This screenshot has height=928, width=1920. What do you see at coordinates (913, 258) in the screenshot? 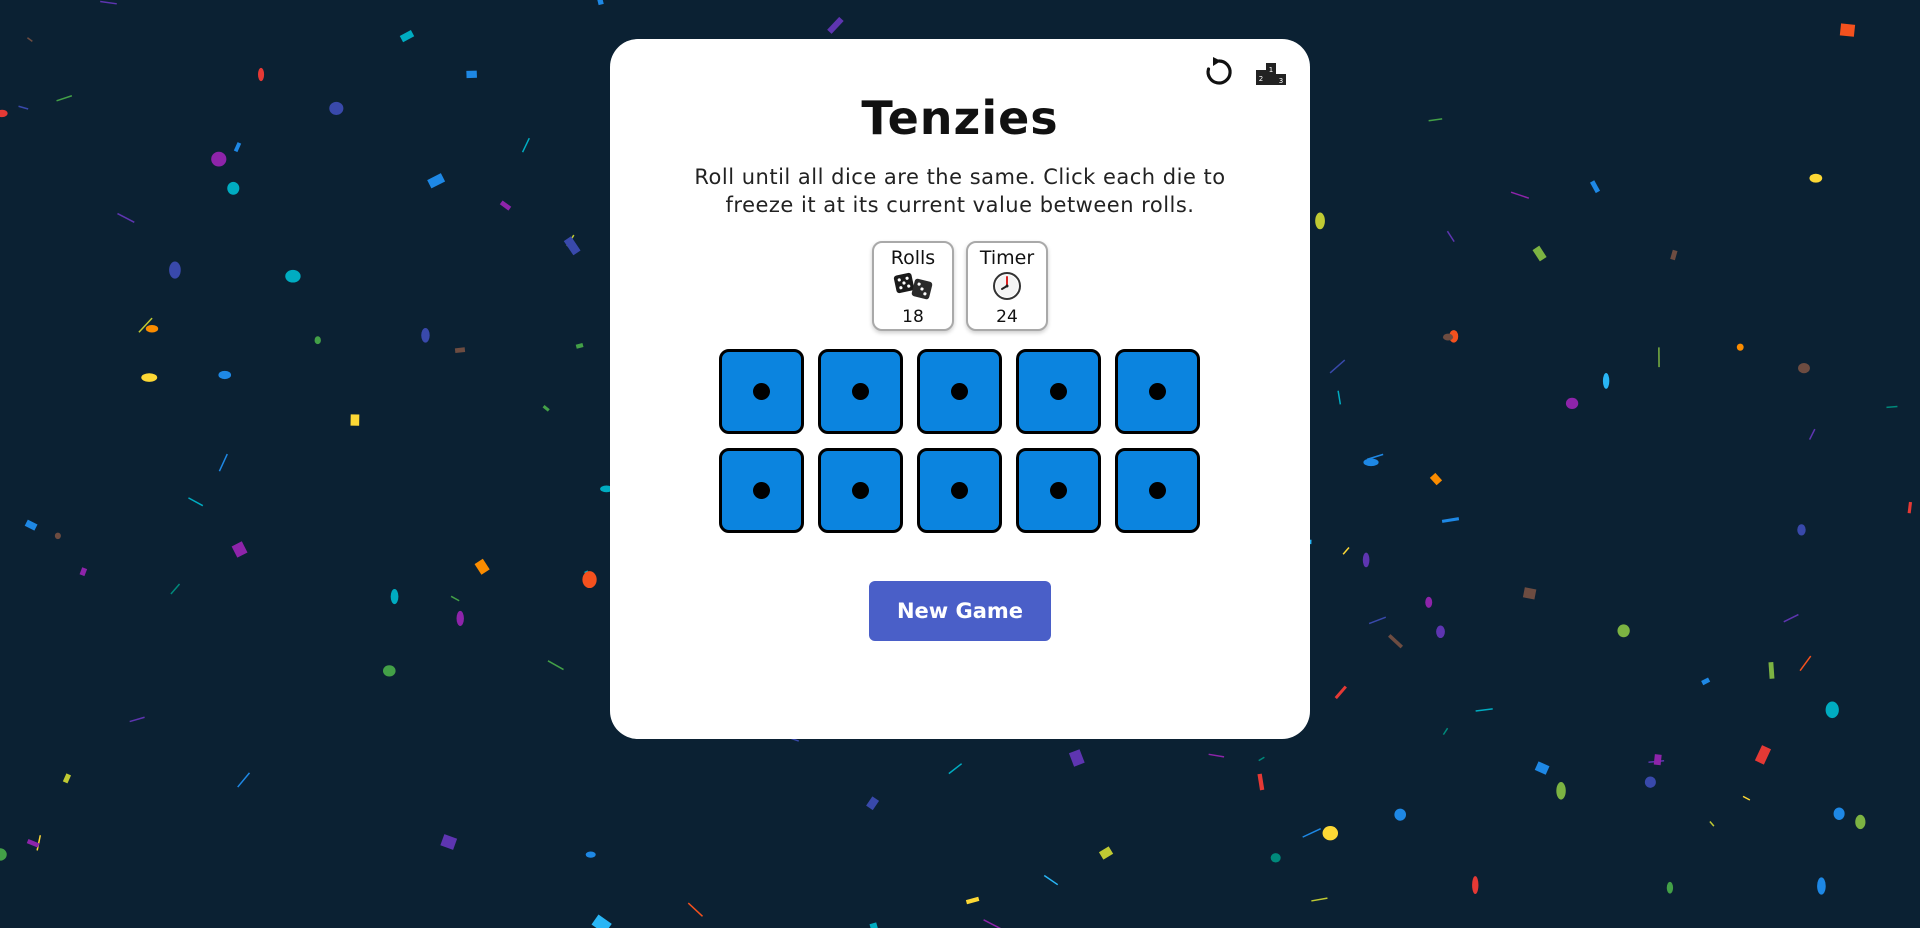
I see `rolls-label: Rolls` at bounding box center [913, 258].